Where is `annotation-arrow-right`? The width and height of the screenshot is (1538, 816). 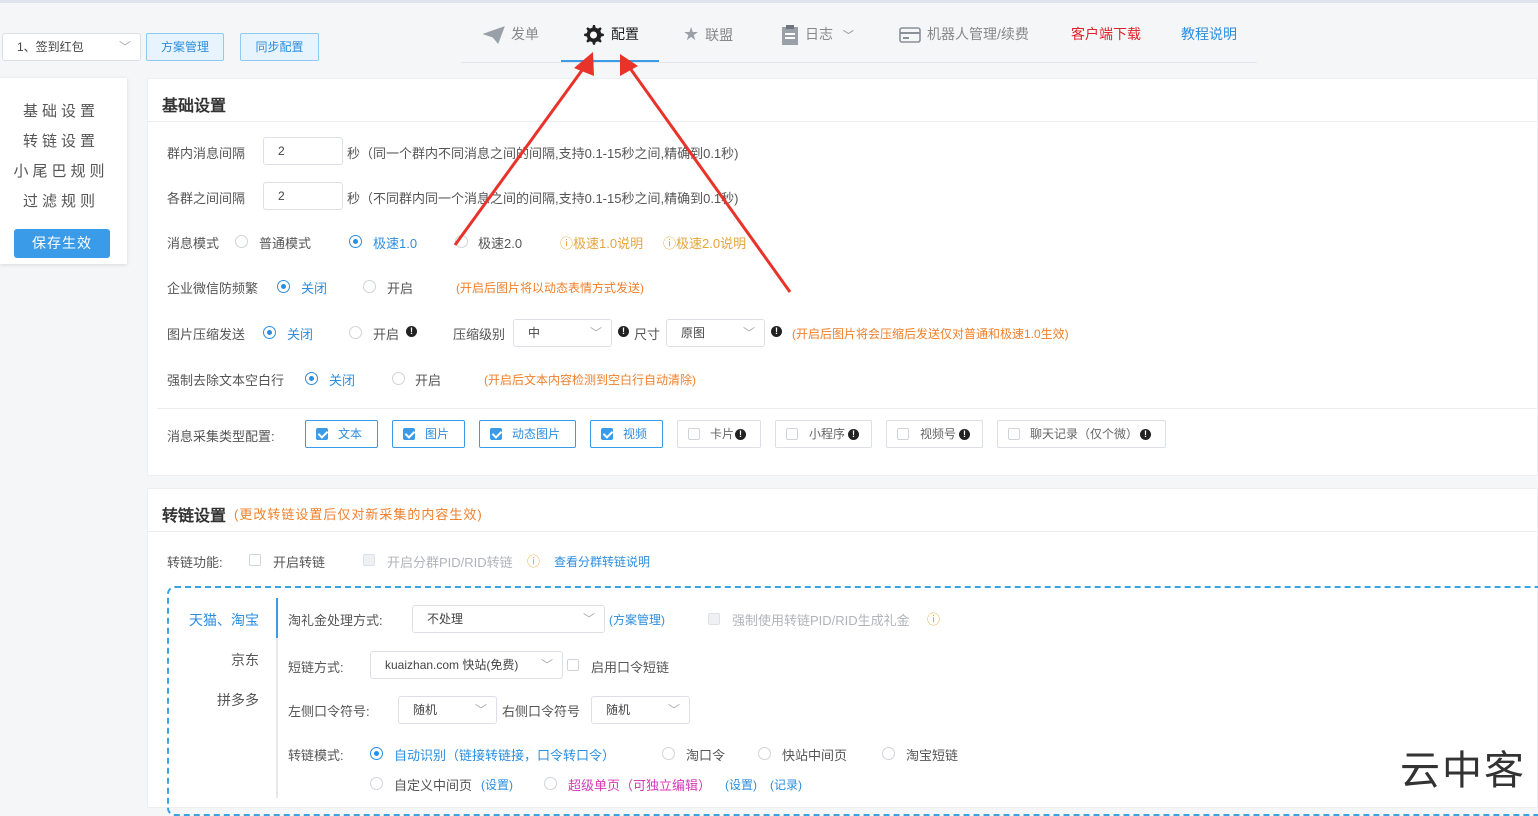 annotation-arrow-right is located at coordinates (708, 178).